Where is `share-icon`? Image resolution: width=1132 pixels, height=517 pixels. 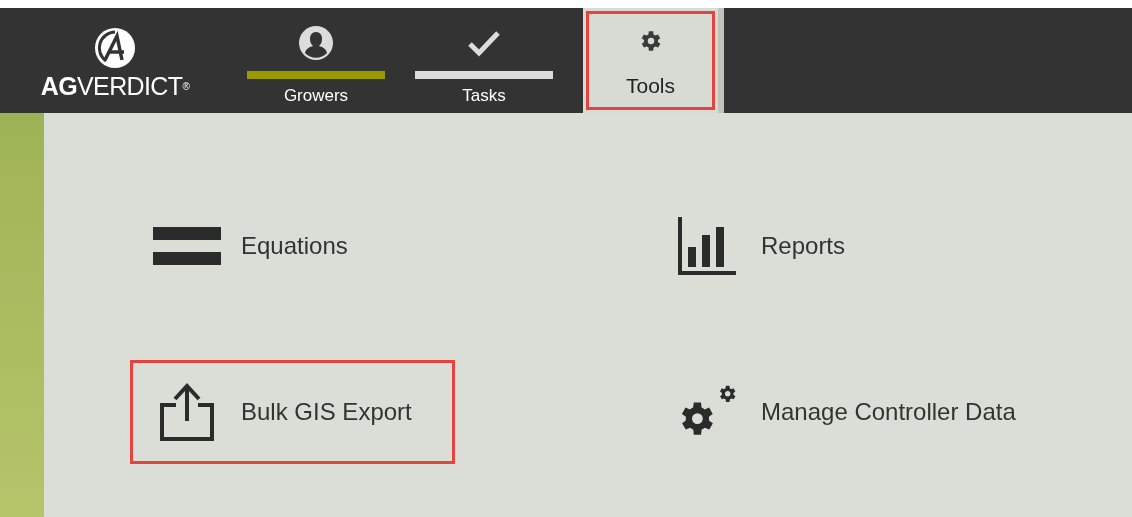 share-icon is located at coordinates (187, 412).